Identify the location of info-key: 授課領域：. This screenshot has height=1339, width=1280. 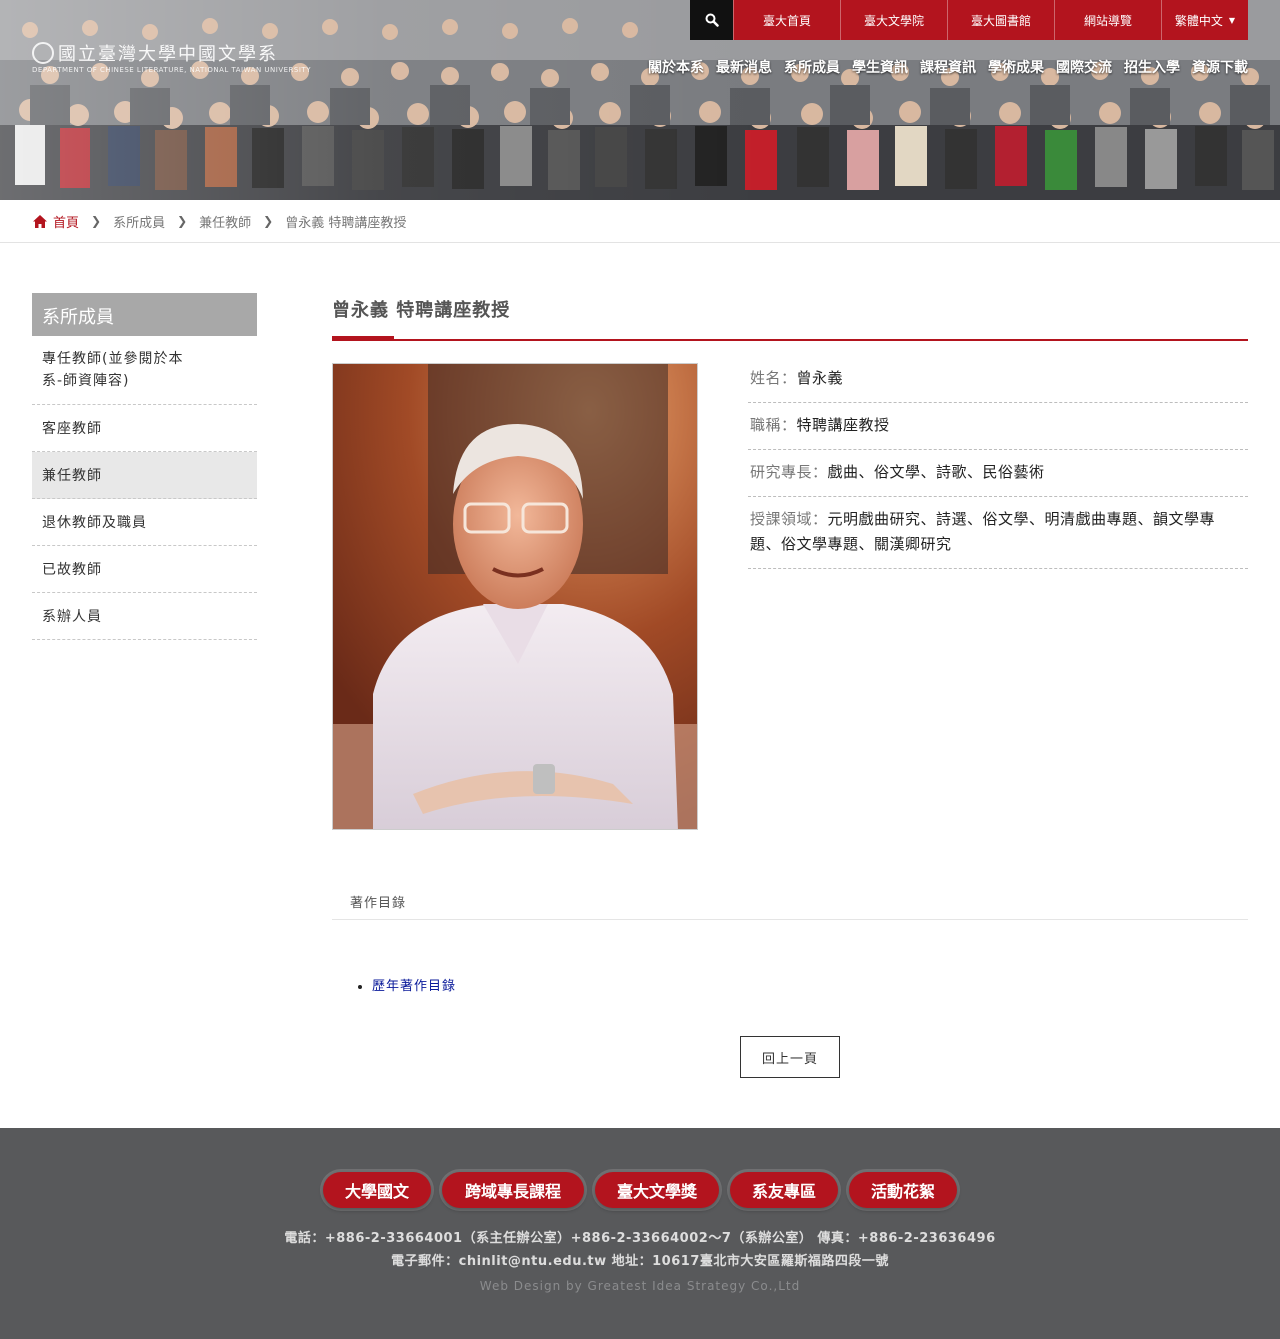
(789, 519).